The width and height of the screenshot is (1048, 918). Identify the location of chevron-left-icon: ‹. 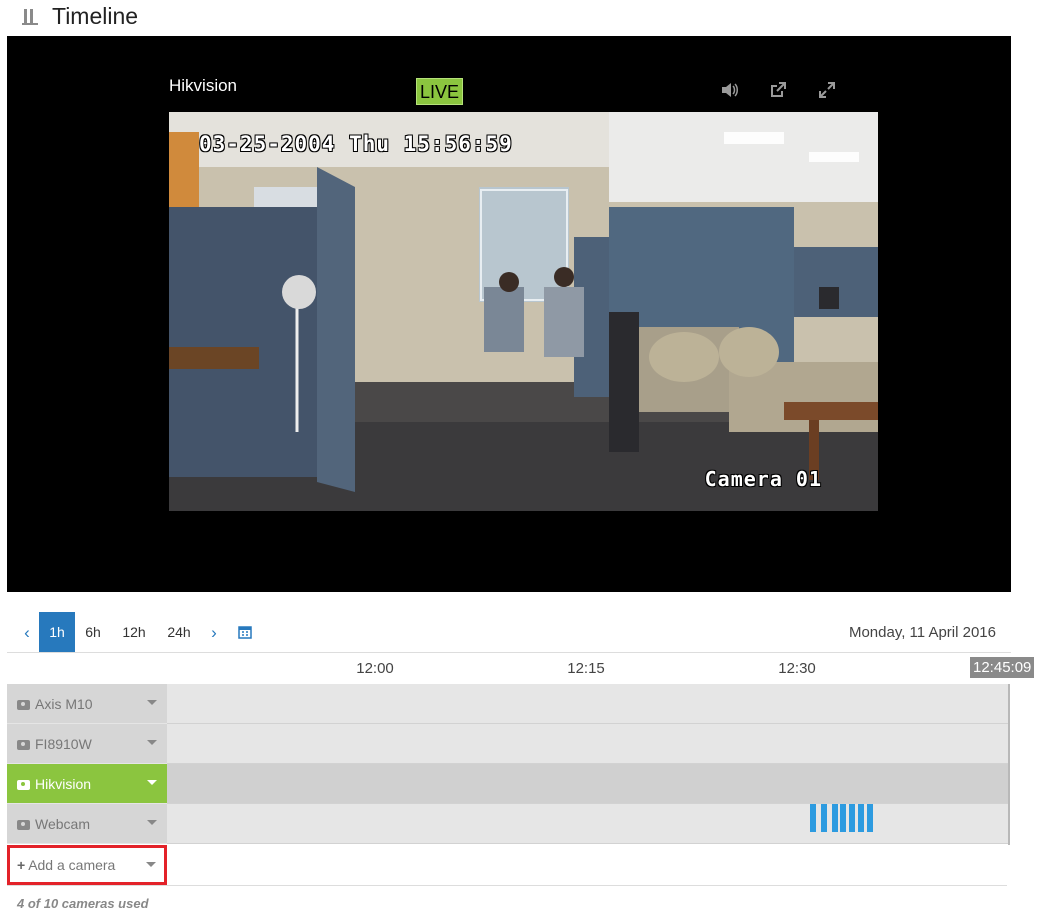
(27, 632).